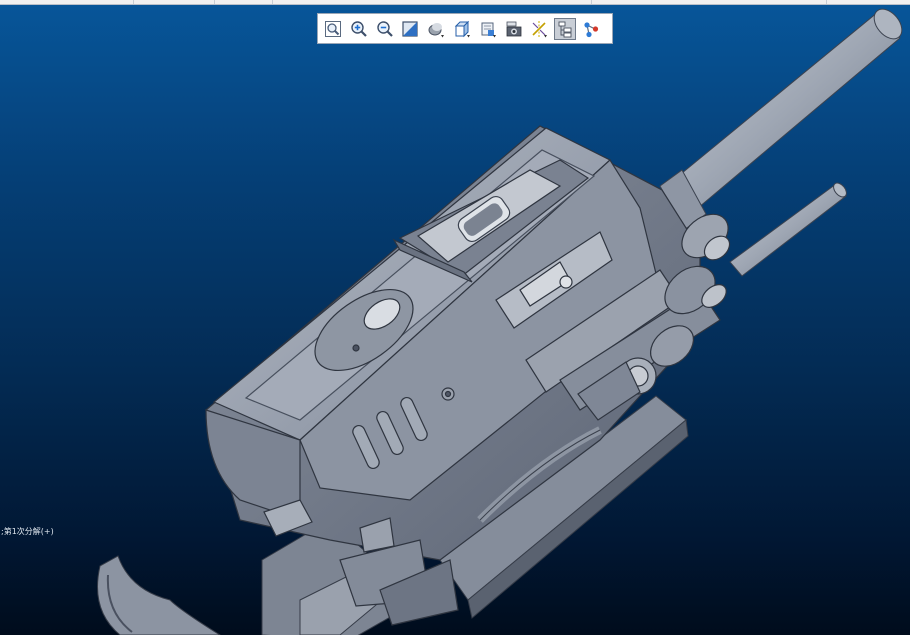 The height and width of the screenshot is (635, 910). I want to click on zoom-to-fit-button, so click(333, 29).